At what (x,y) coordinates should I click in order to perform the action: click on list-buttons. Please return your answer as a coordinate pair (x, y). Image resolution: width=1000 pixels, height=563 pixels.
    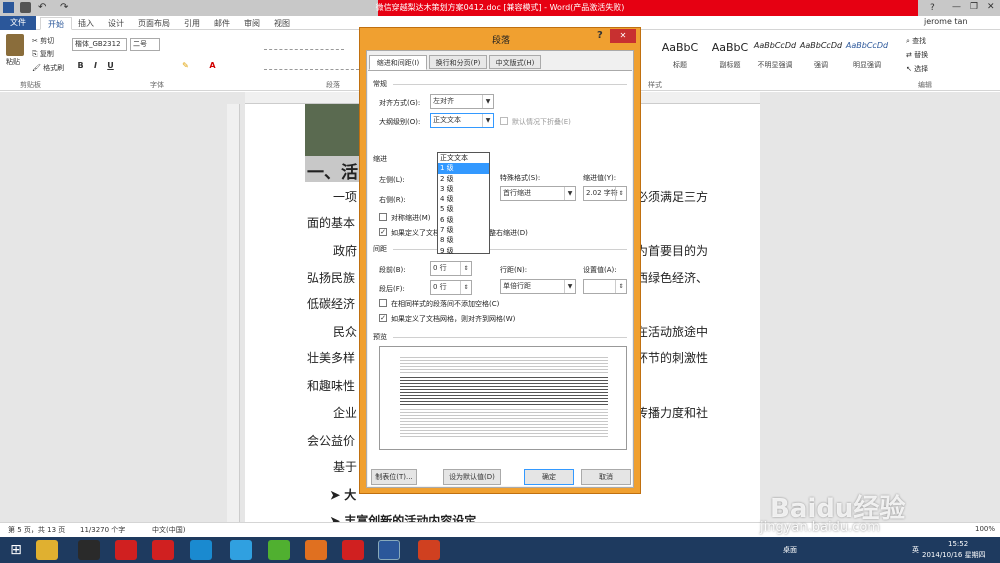
    Looking at the image, I should click on (304, 45).